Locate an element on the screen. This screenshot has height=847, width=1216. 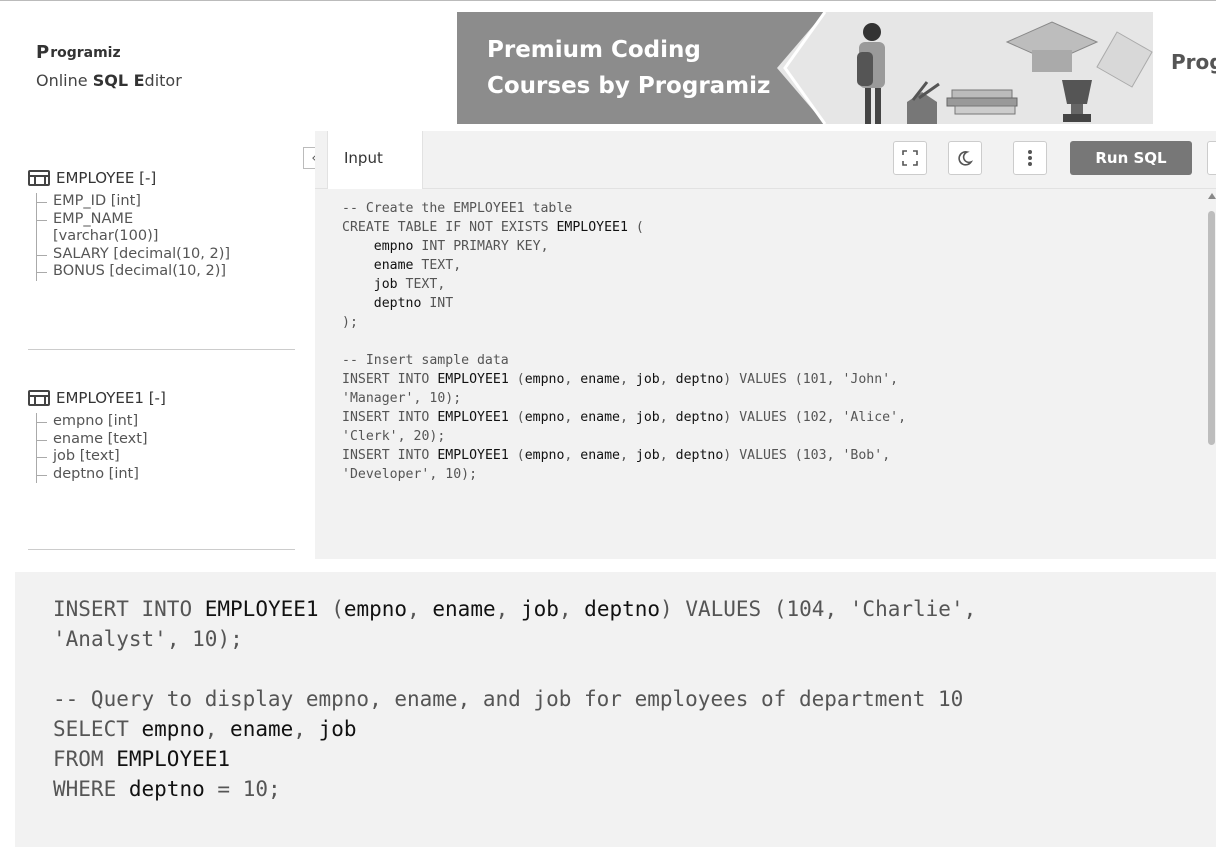
output-tab-edge is located at coordinates (1211, 158).